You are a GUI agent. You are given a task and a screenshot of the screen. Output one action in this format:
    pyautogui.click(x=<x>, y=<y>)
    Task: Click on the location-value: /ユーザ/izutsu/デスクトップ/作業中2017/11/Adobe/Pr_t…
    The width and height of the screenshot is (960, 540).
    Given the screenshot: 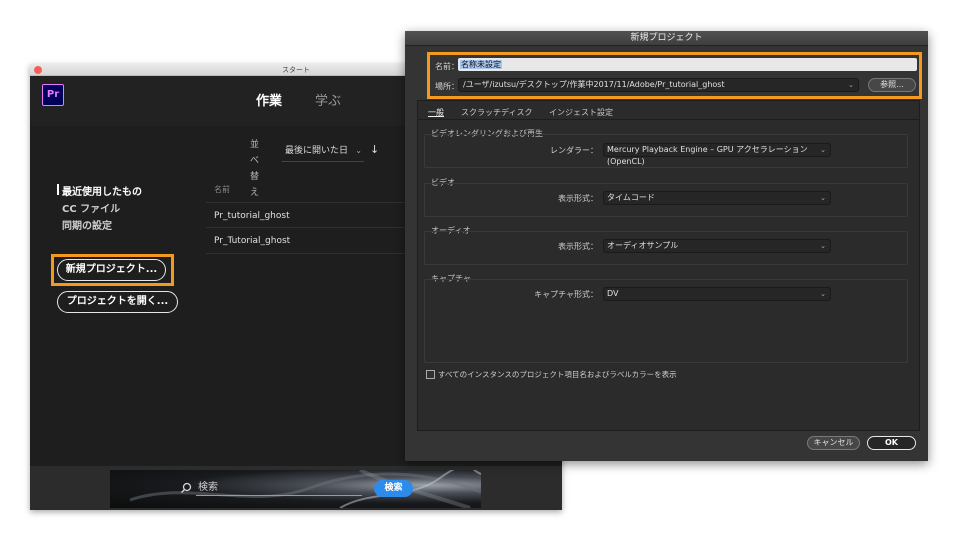 What is the action you would take?
    pyautogui.click(x=594, y=84)
    